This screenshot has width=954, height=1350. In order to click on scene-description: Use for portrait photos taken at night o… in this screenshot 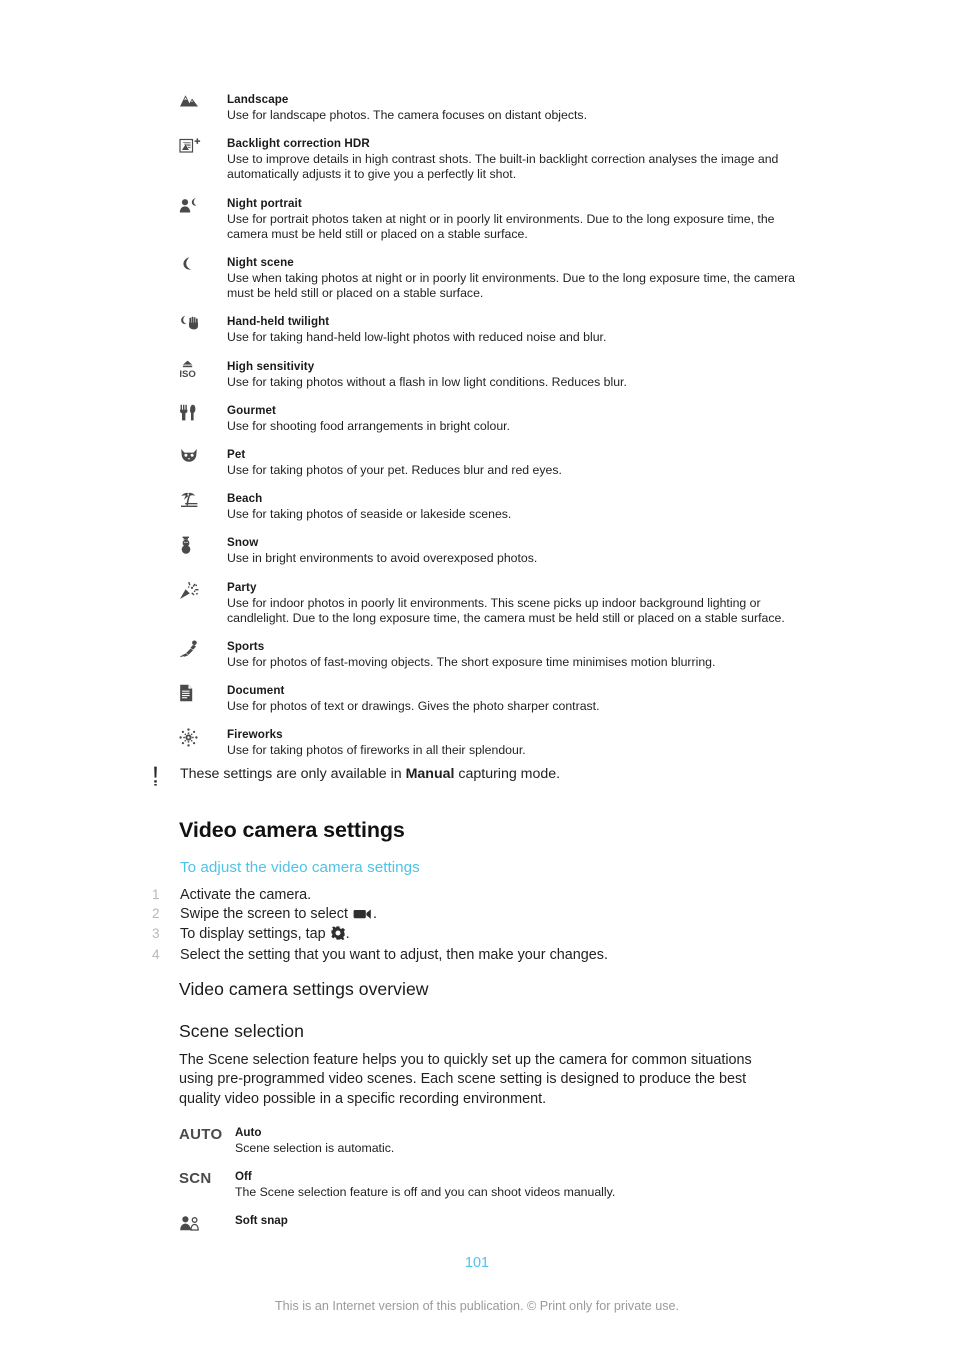, I will do `click(501, 226)`.